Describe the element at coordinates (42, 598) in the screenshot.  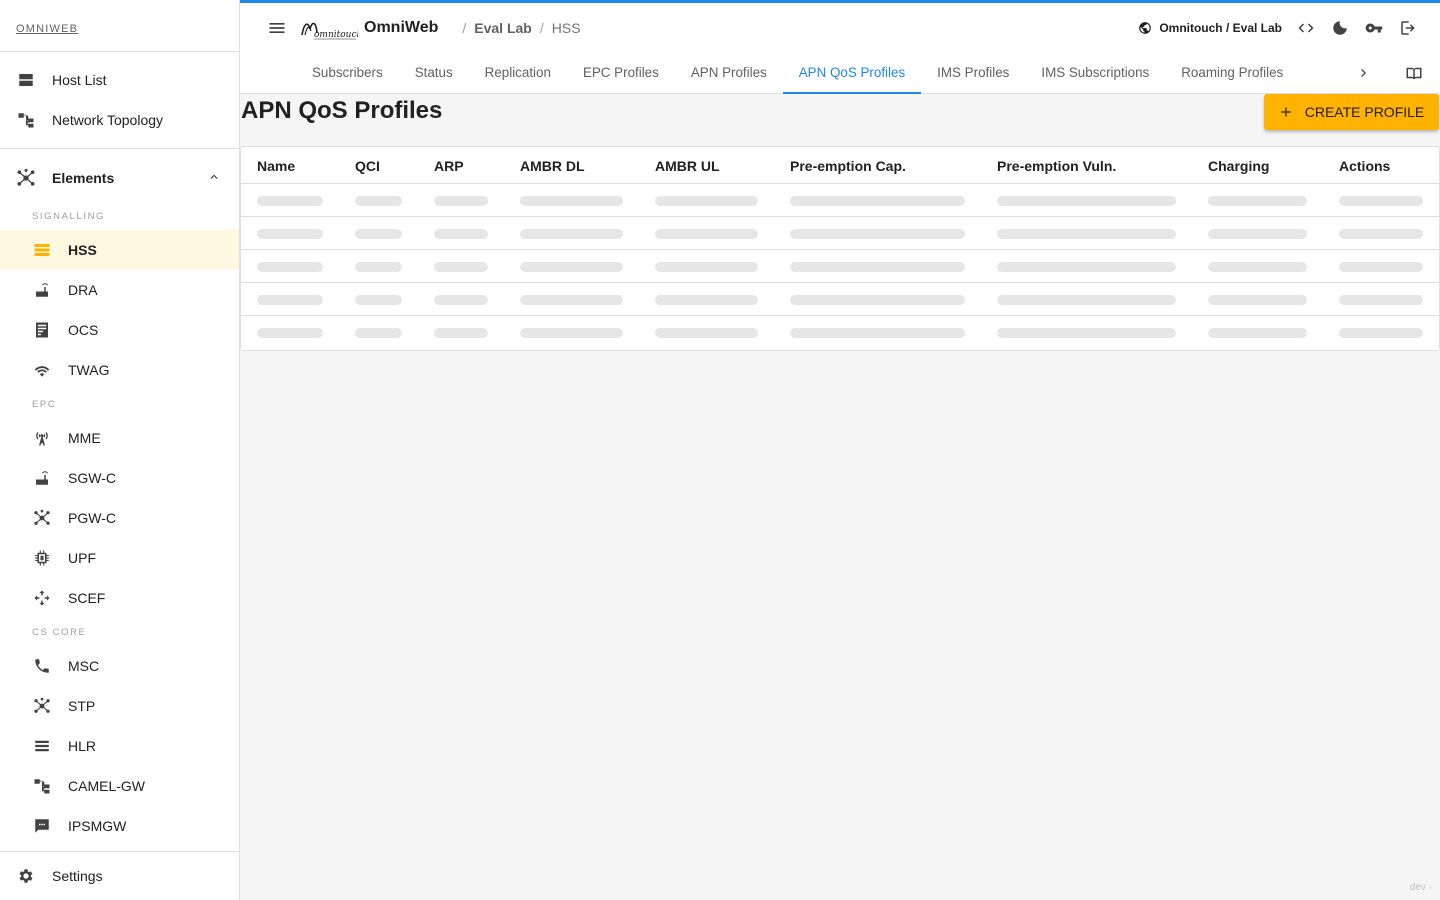
I see `move-arrows-icon` at that location.